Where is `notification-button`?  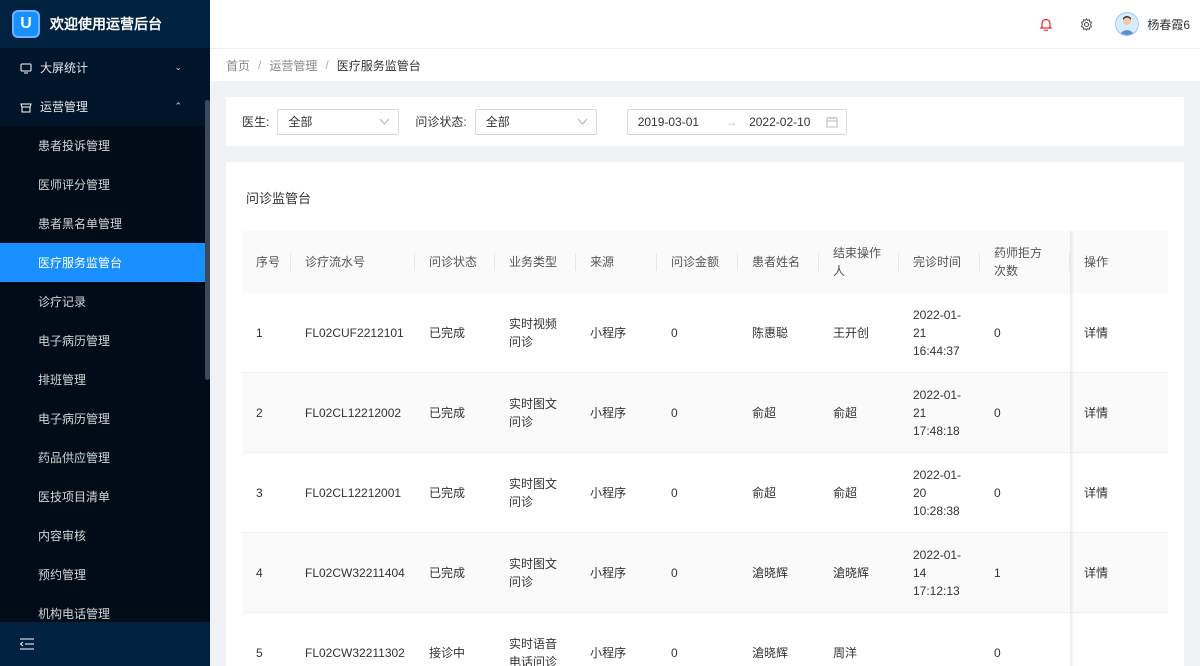
notification-button is located at coordinates (1046, 24).